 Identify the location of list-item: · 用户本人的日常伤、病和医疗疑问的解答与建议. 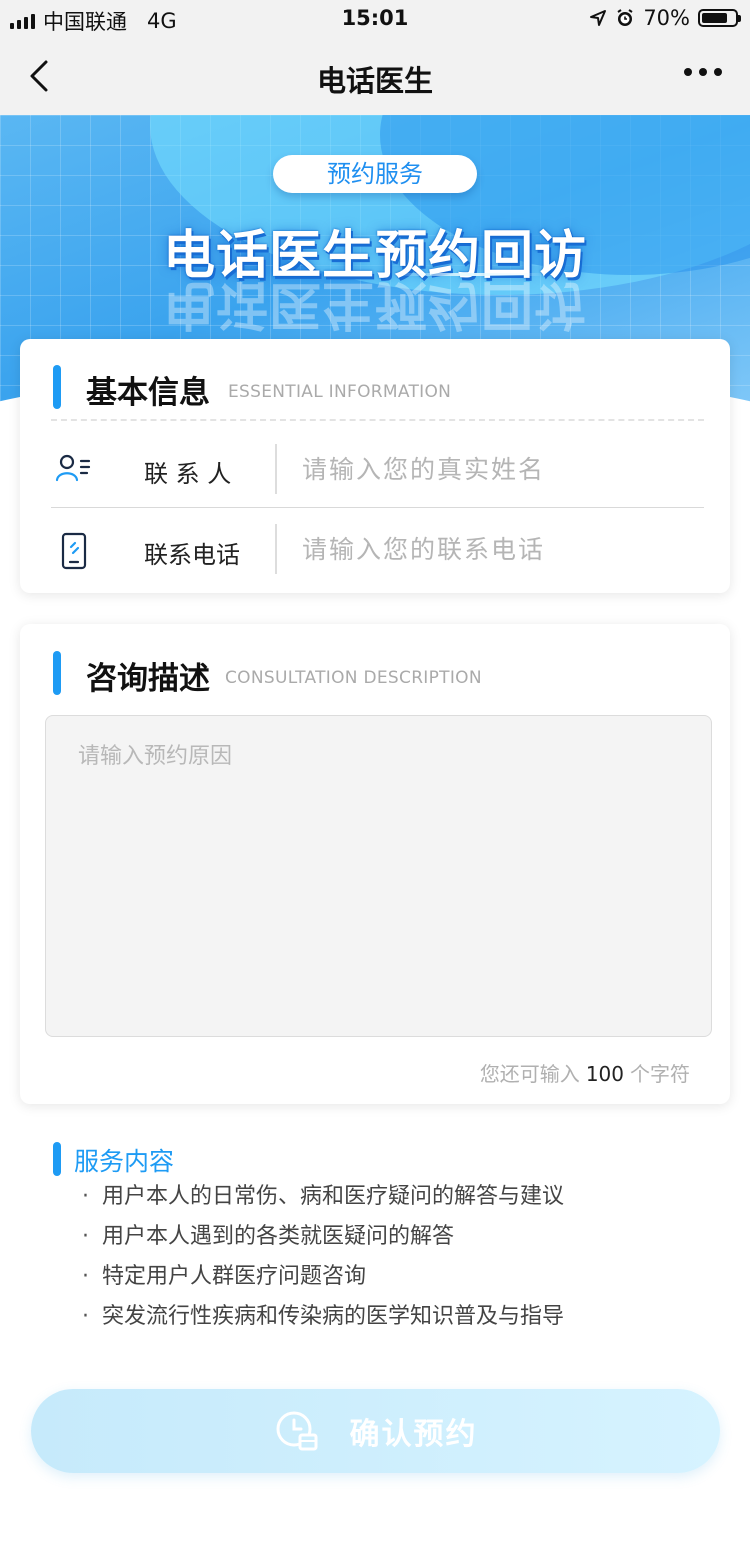
(323, 1200).